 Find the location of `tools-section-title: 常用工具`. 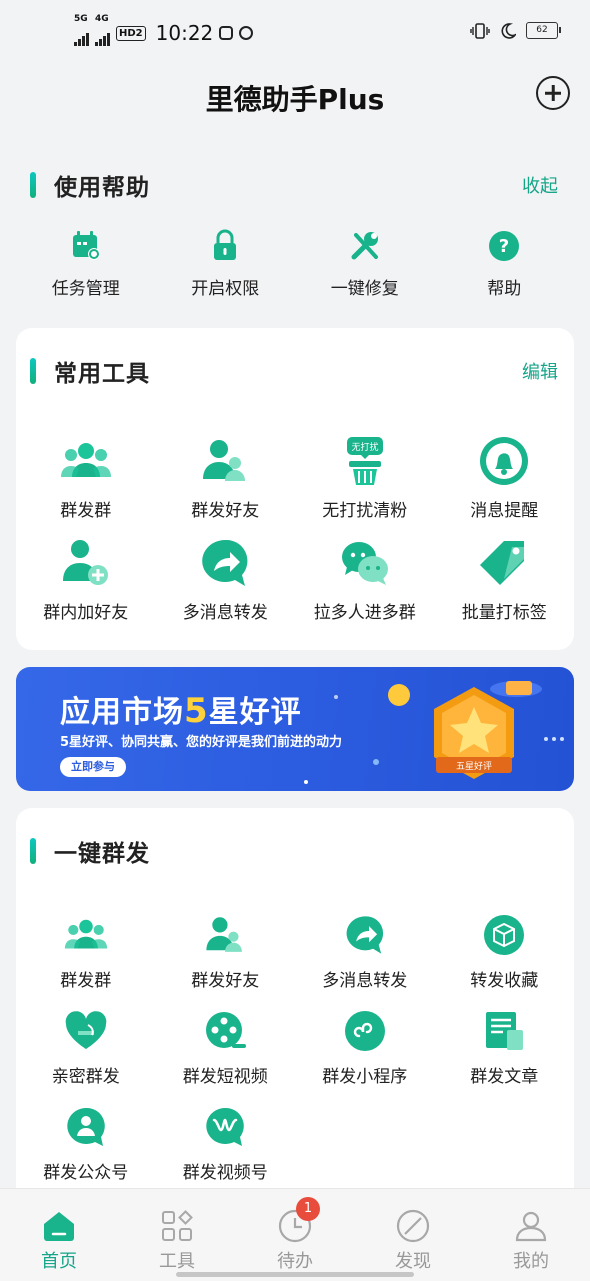

tools-section-title: 常用工具 is located at coordinates (102, 374).